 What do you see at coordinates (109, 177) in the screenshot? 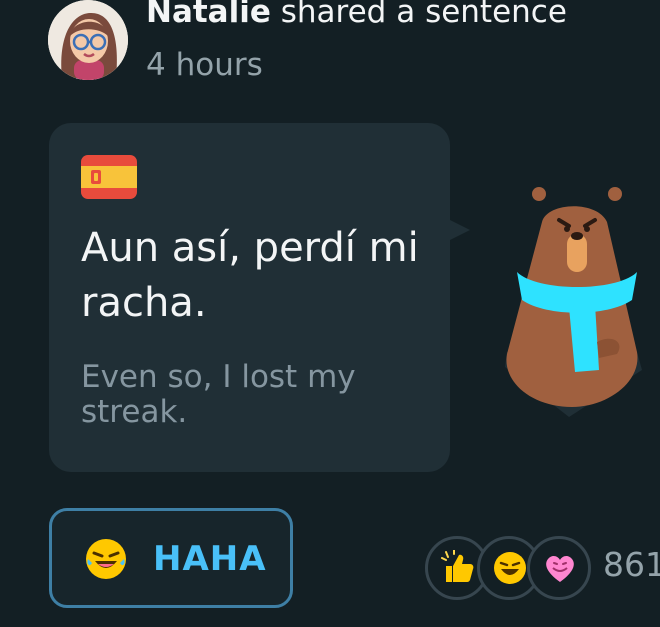
I see `spain-flag-icon` at bounding box center [109, 177].